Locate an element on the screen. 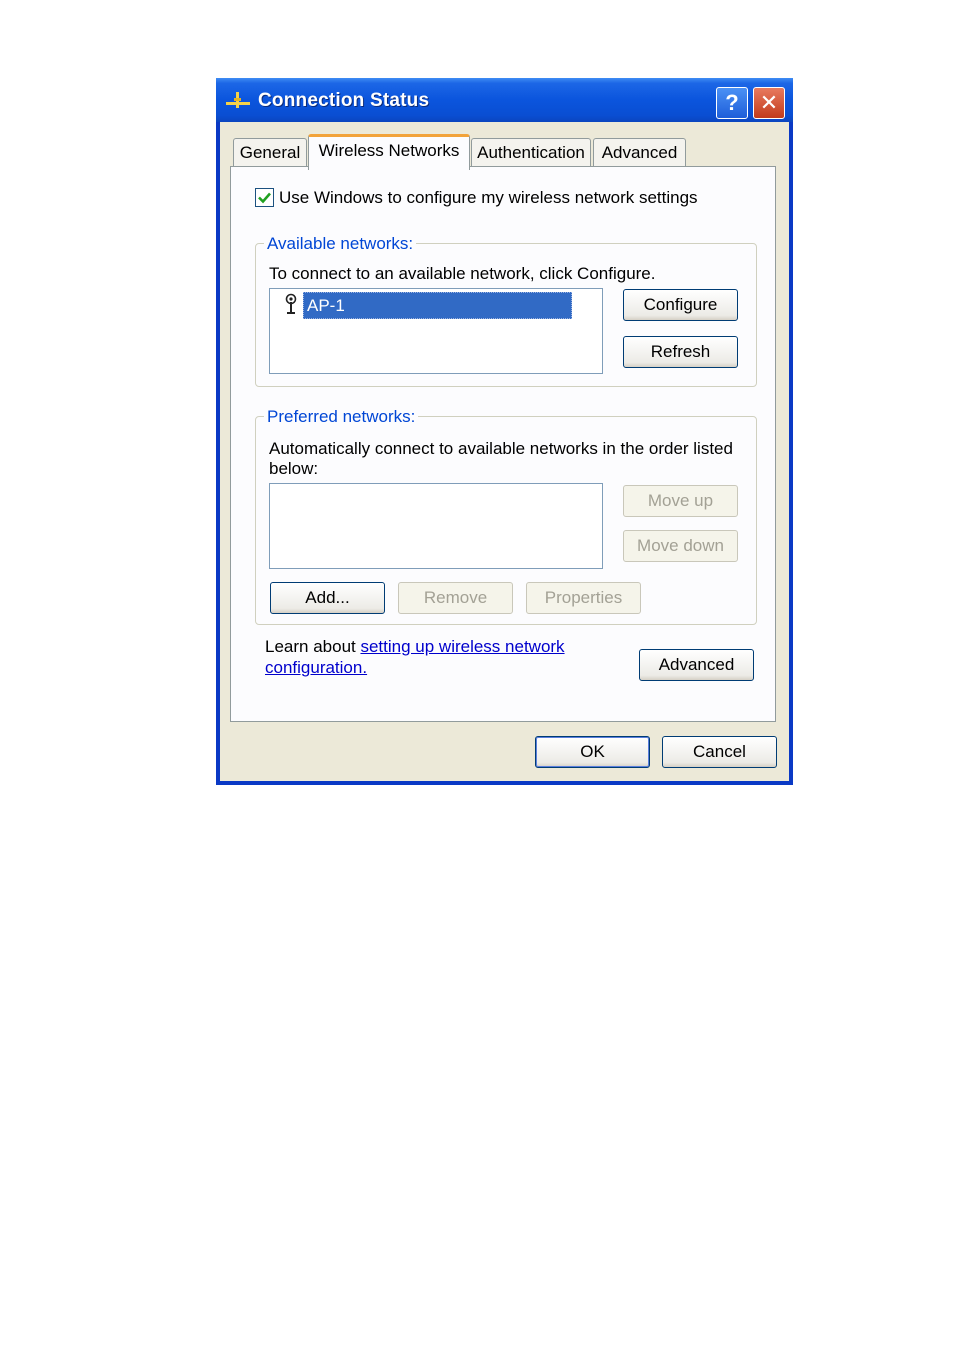 The height and width of the screenshot is (1351, 954). close-button: ✕ is located at coordinates (769, 103).